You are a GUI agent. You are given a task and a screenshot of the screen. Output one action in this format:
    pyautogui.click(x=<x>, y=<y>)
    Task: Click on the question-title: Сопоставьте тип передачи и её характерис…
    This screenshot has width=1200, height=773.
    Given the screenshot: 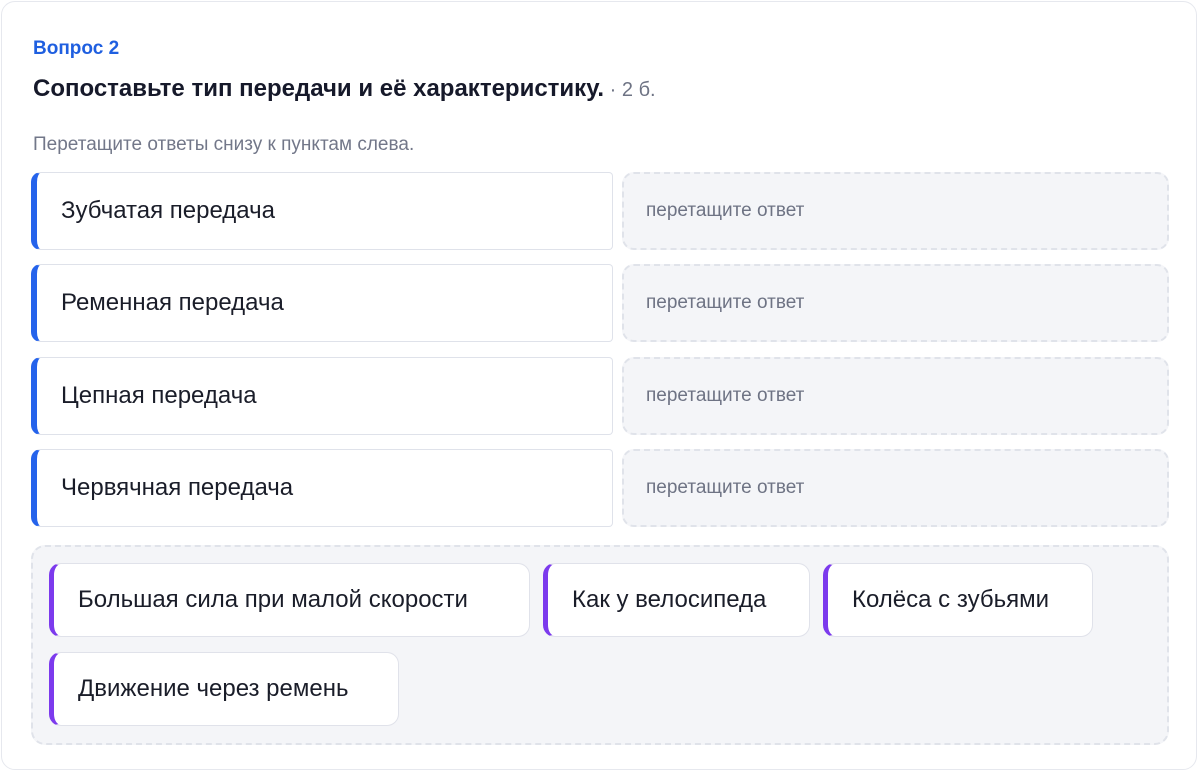 What is the action you would take?
    pyautogui.click(x=344, y=89)
    